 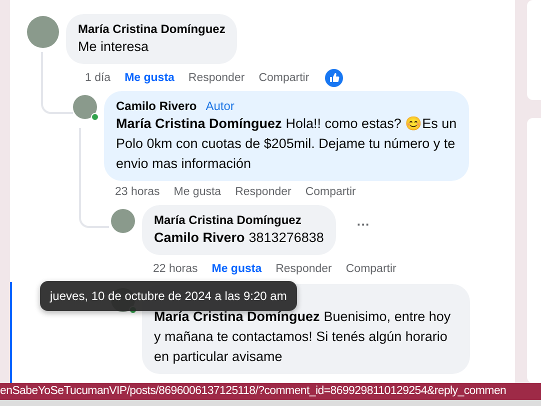 What do you see at coordinates (168, 296) in the screenshot?
I see `date-tooltip: jueves, 10 de octubre de 2024 a las 9:20 am` at bounding box center [168, 296].